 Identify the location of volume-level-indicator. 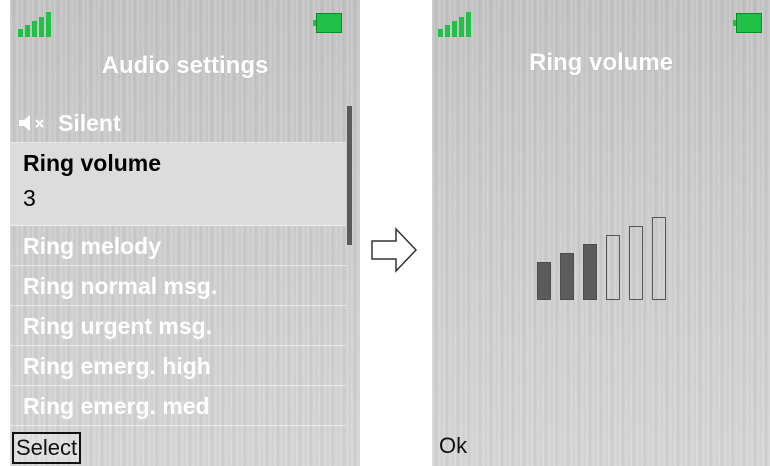
(607, 257).